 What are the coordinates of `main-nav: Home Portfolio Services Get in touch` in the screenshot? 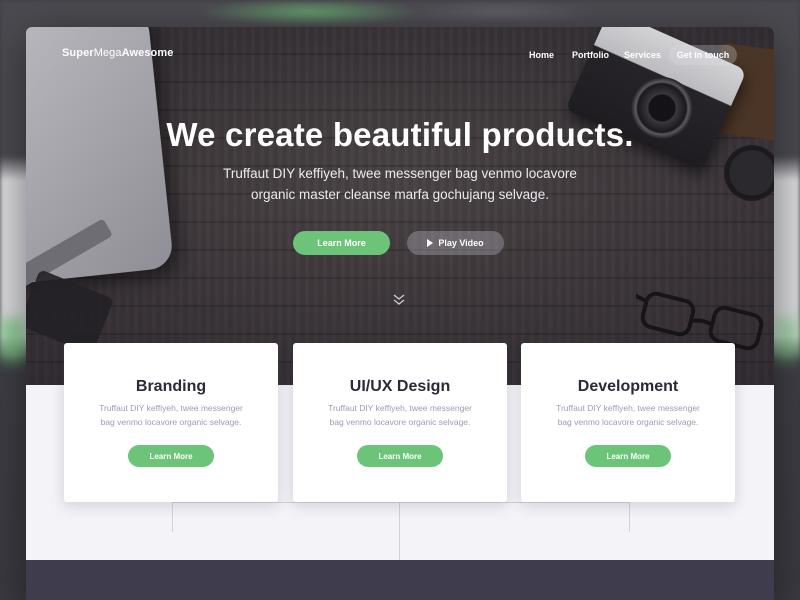 It's located at (400, 55).